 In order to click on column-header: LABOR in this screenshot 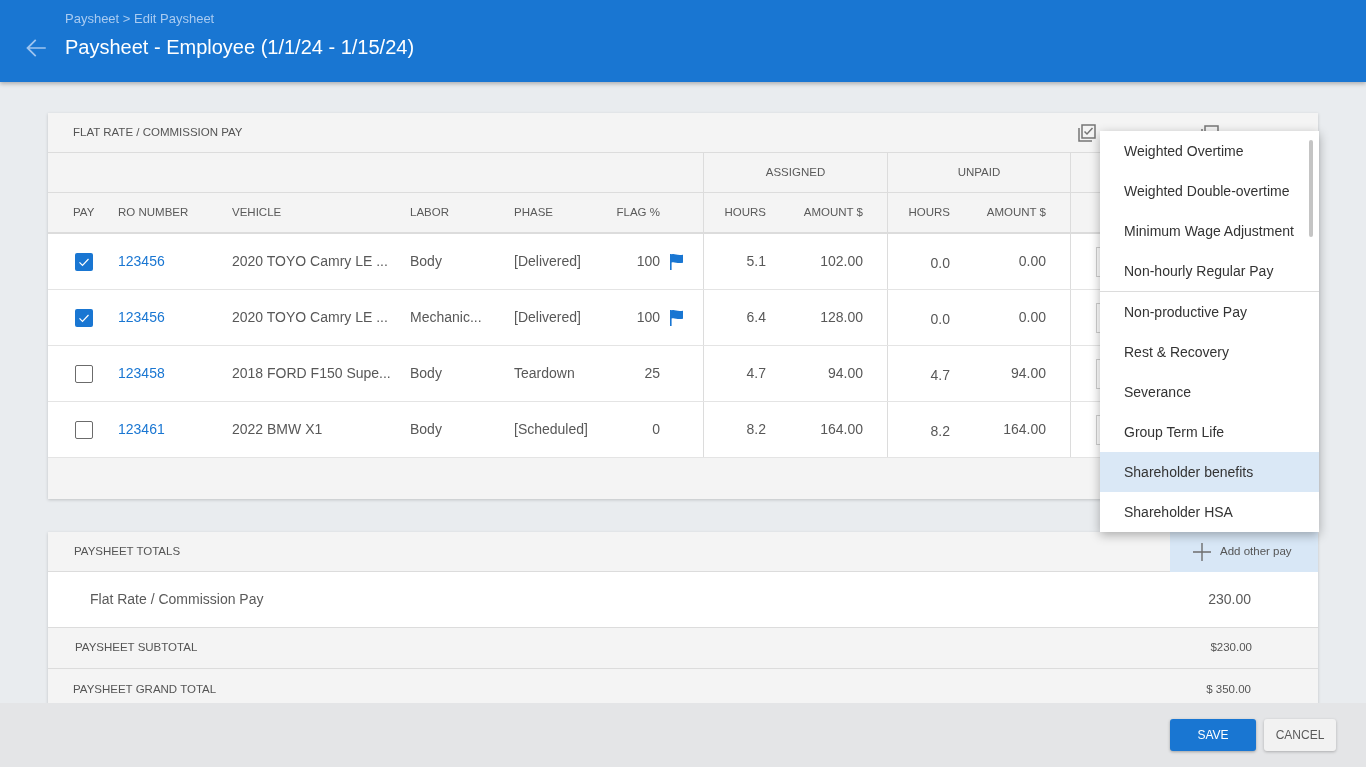, I will do `click(429, 212)`.